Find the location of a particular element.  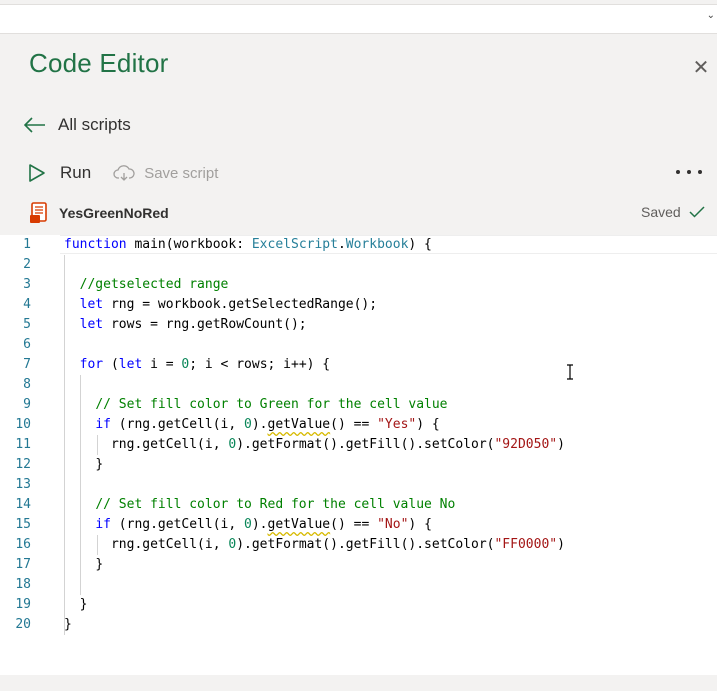

cloud-save-icon is located at coordinates (124, 173).